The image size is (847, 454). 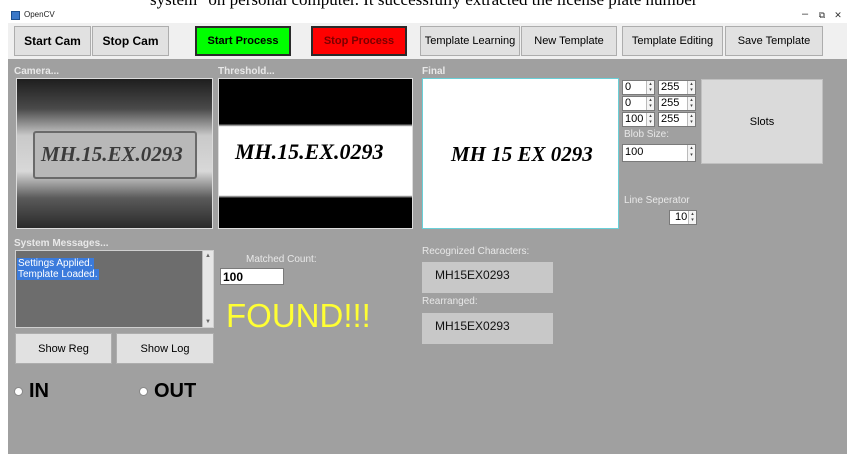 I want to click on close-icon: ✕, so click(x=838, y=15).